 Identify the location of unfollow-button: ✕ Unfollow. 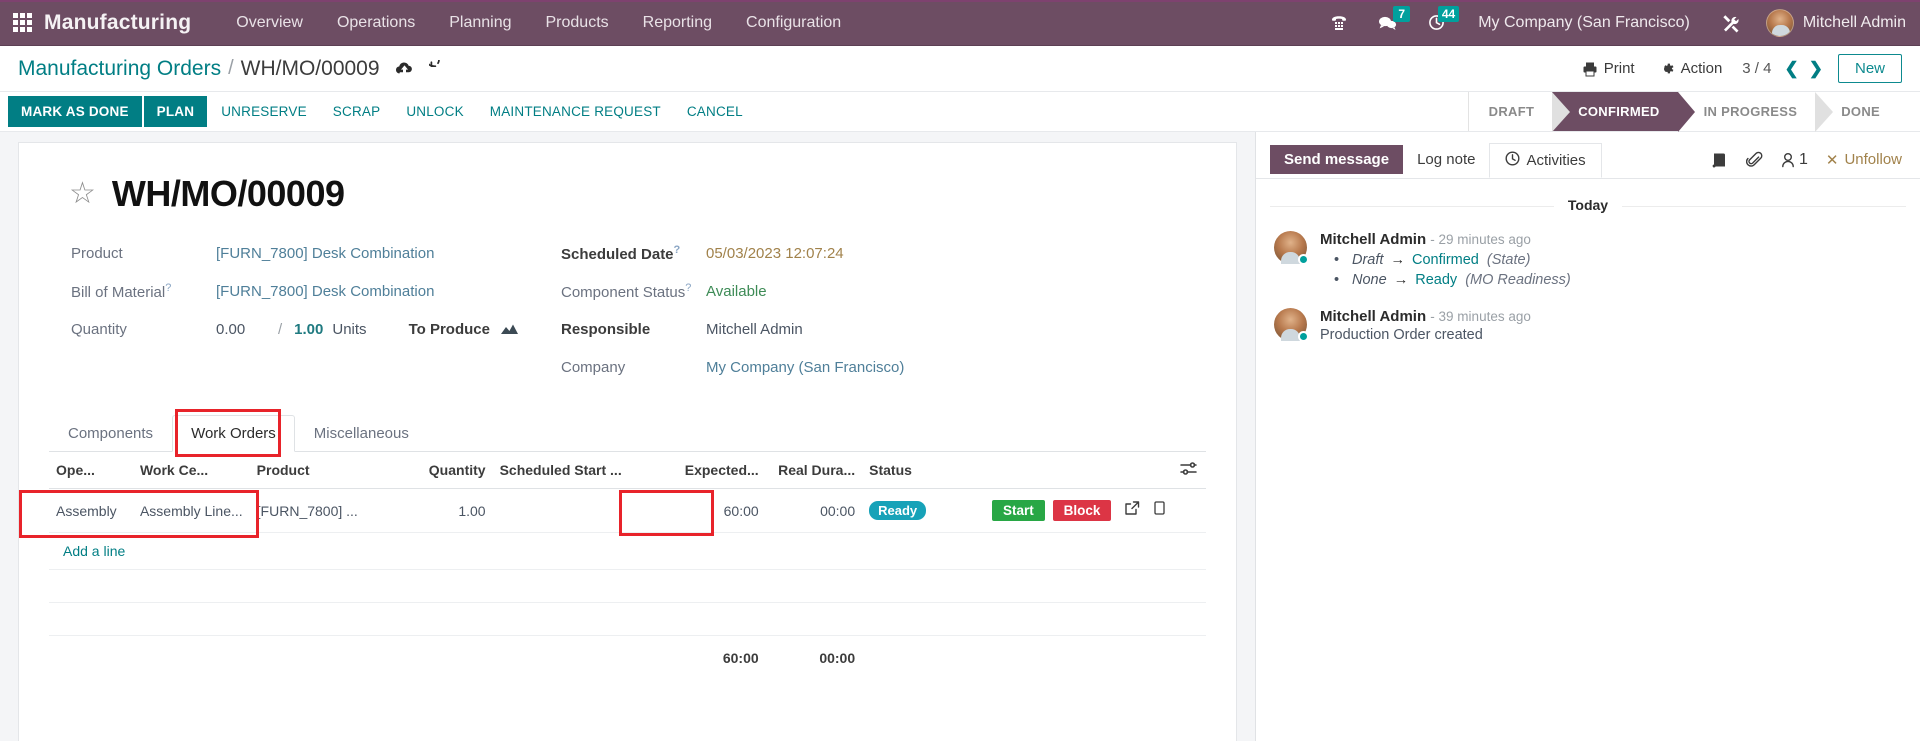
(1864, 160).